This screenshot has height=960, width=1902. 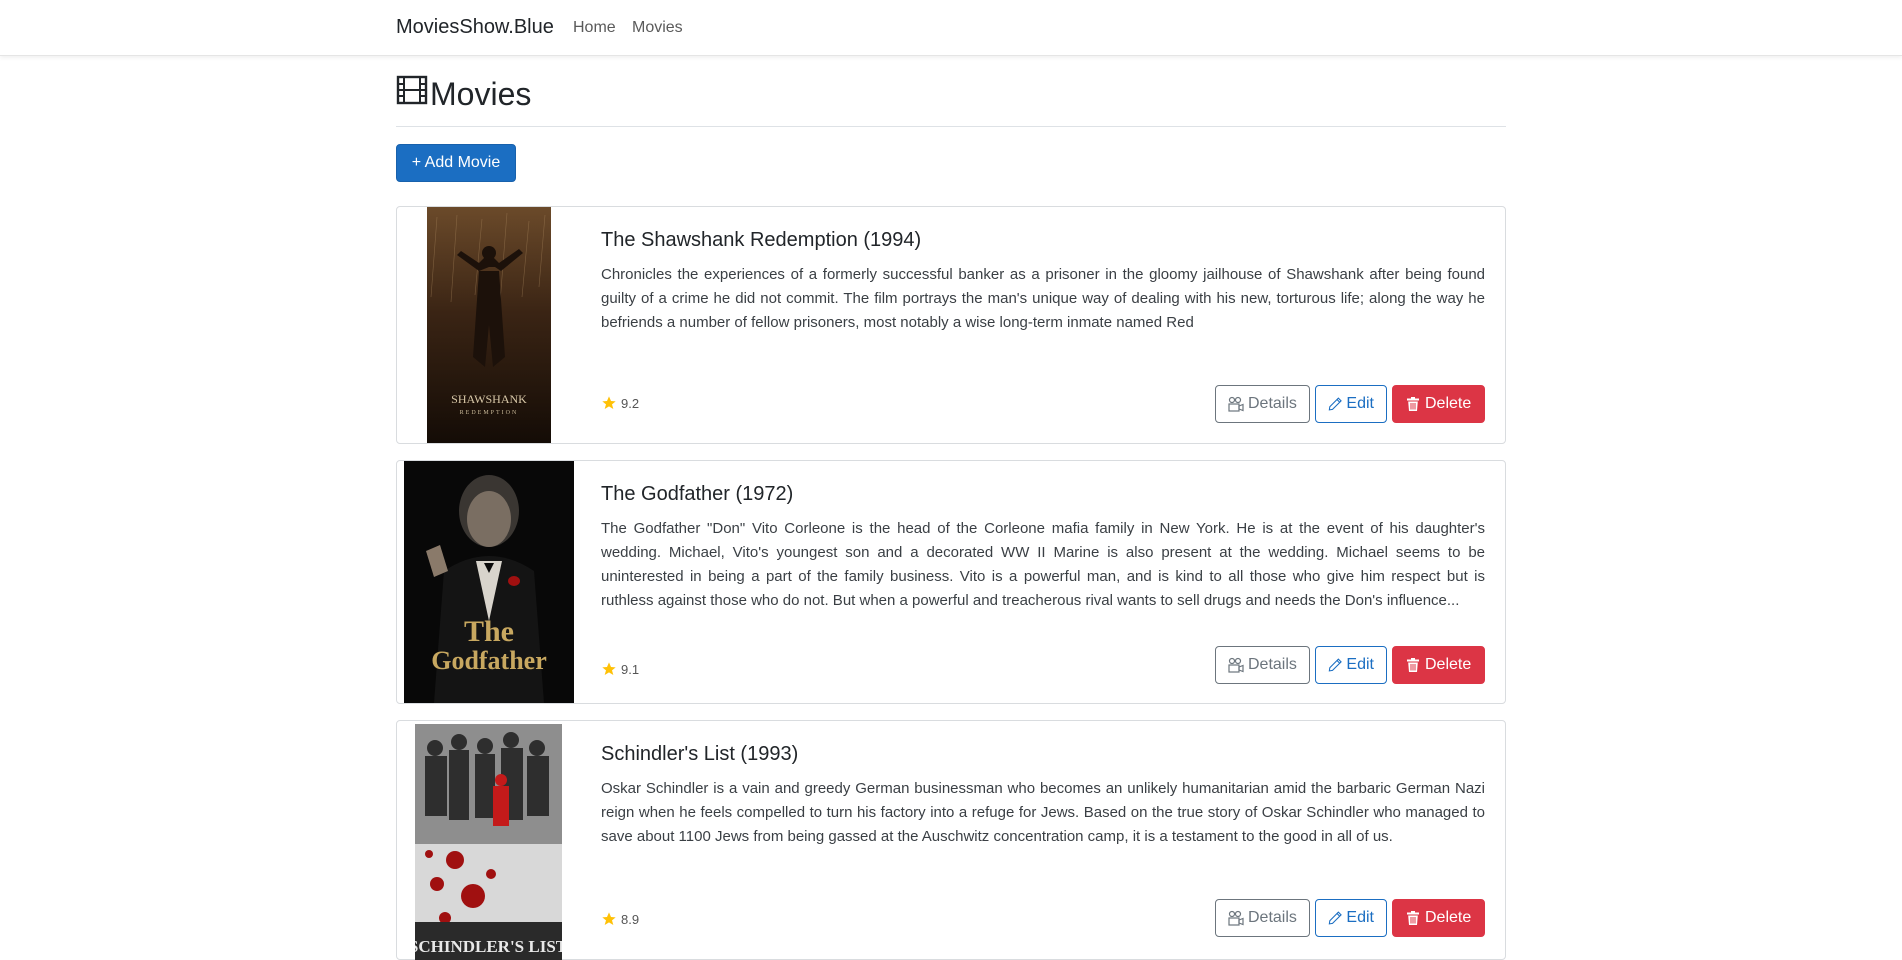 I want to click on movie-title: Schindler's List (1993), so click(x=699, y=754).